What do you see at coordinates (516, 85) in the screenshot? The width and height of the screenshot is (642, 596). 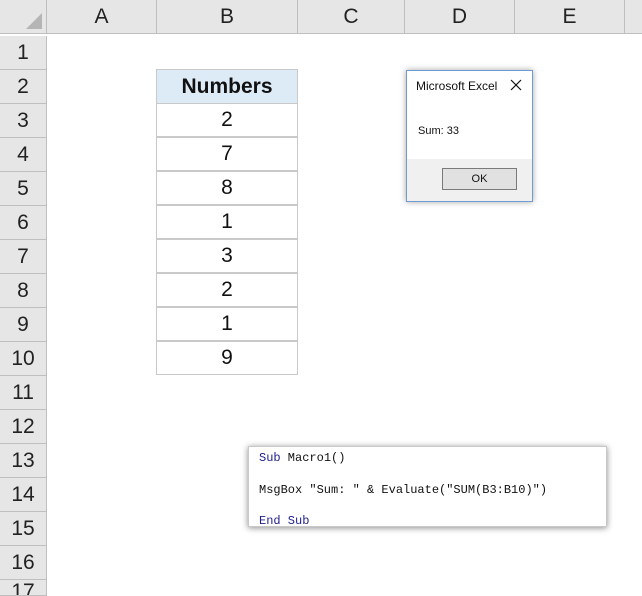 I see `close-icon` at bounding box center [516, 85].